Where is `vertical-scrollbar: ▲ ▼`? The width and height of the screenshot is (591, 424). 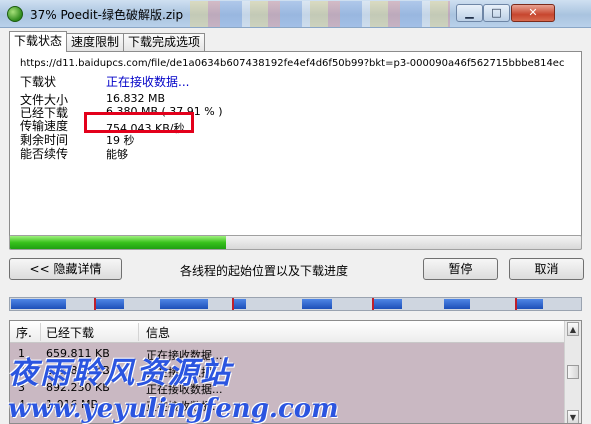
vertical-scrollbar: ▲ ▼ is located at coordinates (572, 372).